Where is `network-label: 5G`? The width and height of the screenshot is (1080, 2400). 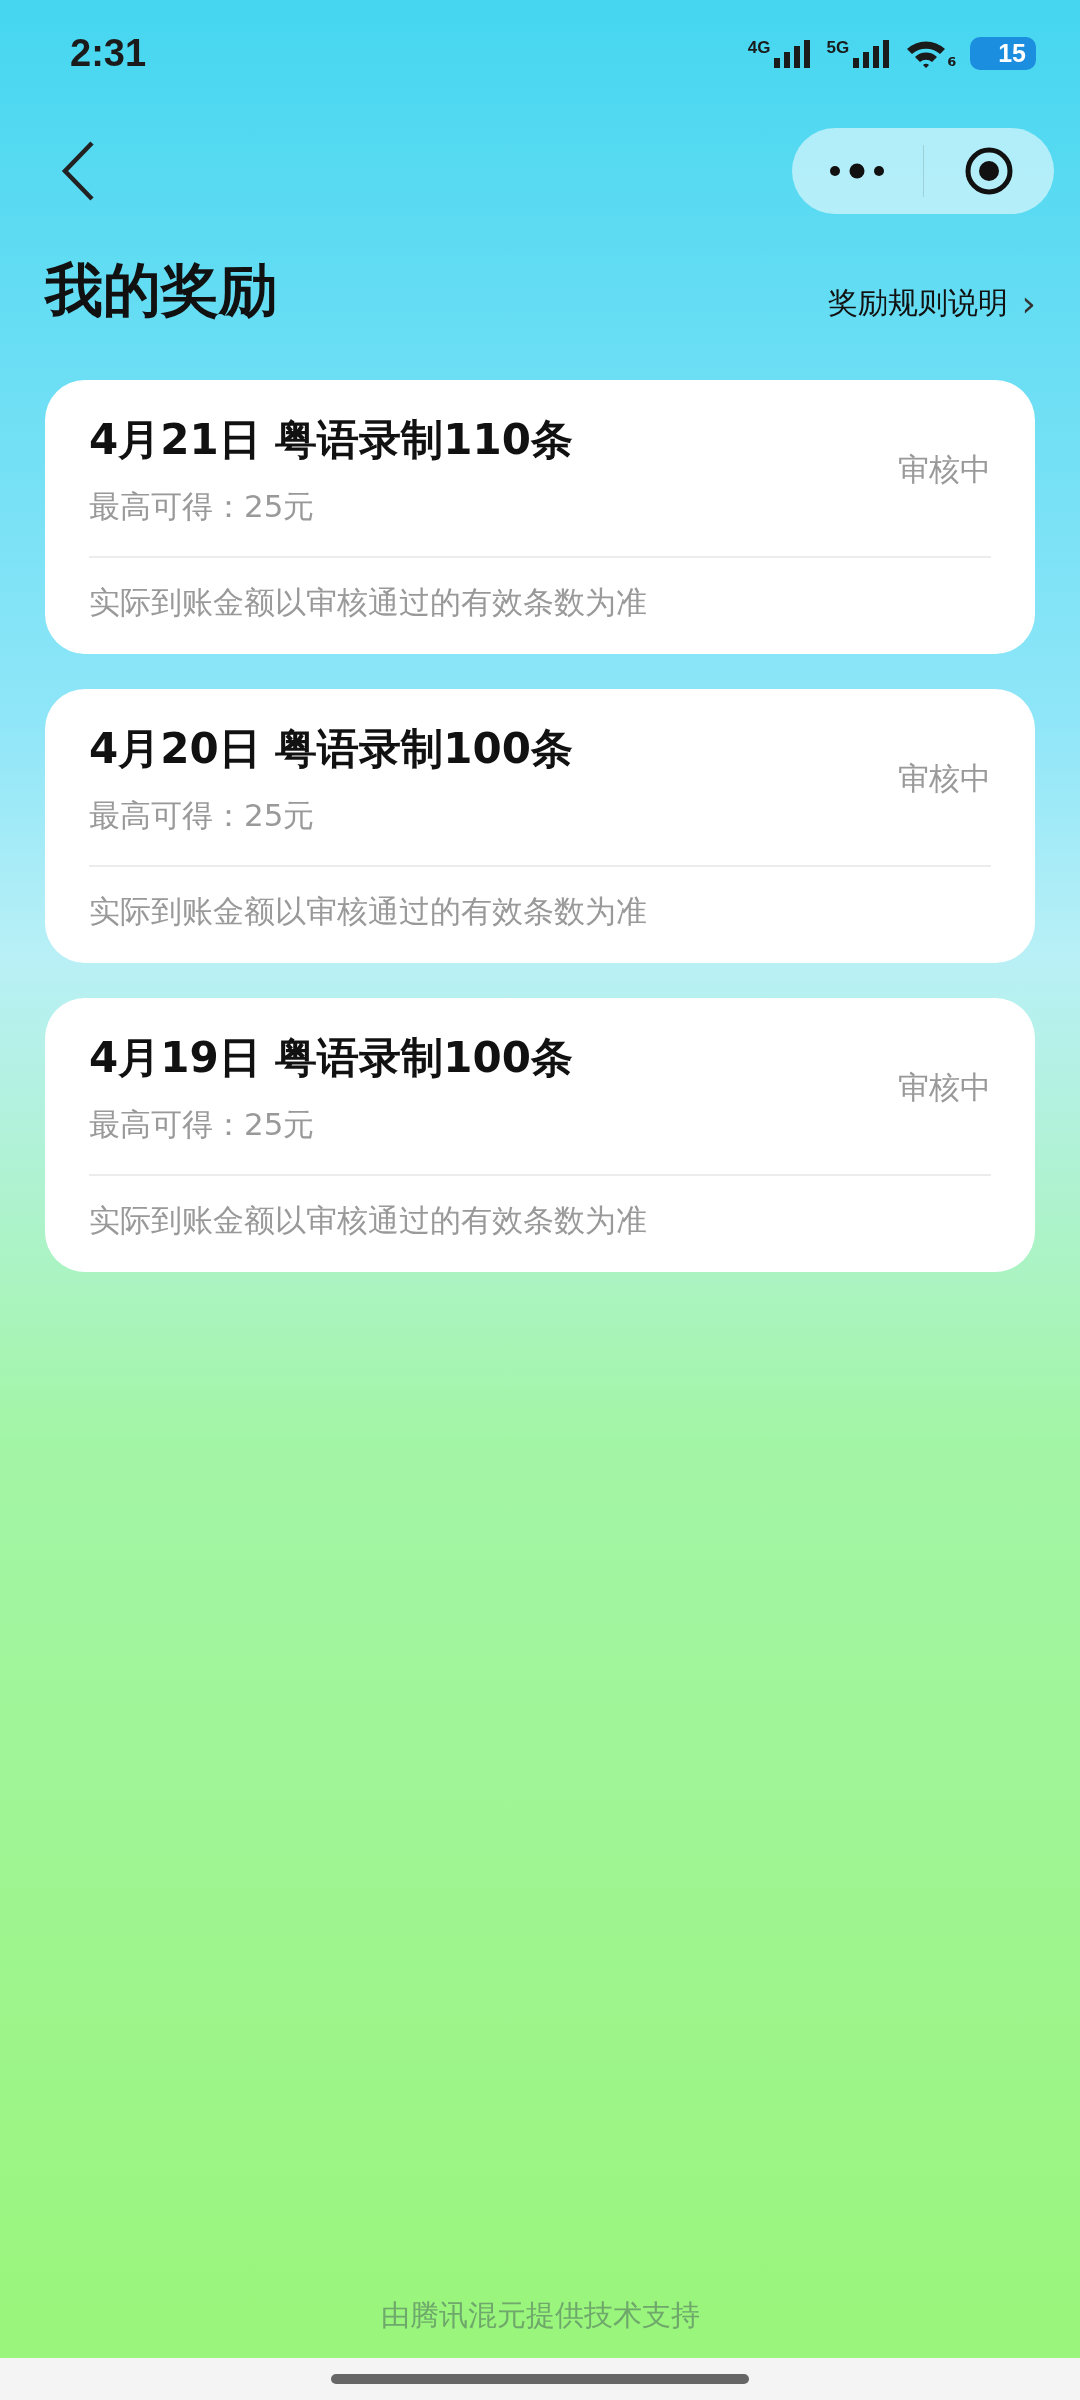
network-label: 5G is located at coordinates (838, 48).